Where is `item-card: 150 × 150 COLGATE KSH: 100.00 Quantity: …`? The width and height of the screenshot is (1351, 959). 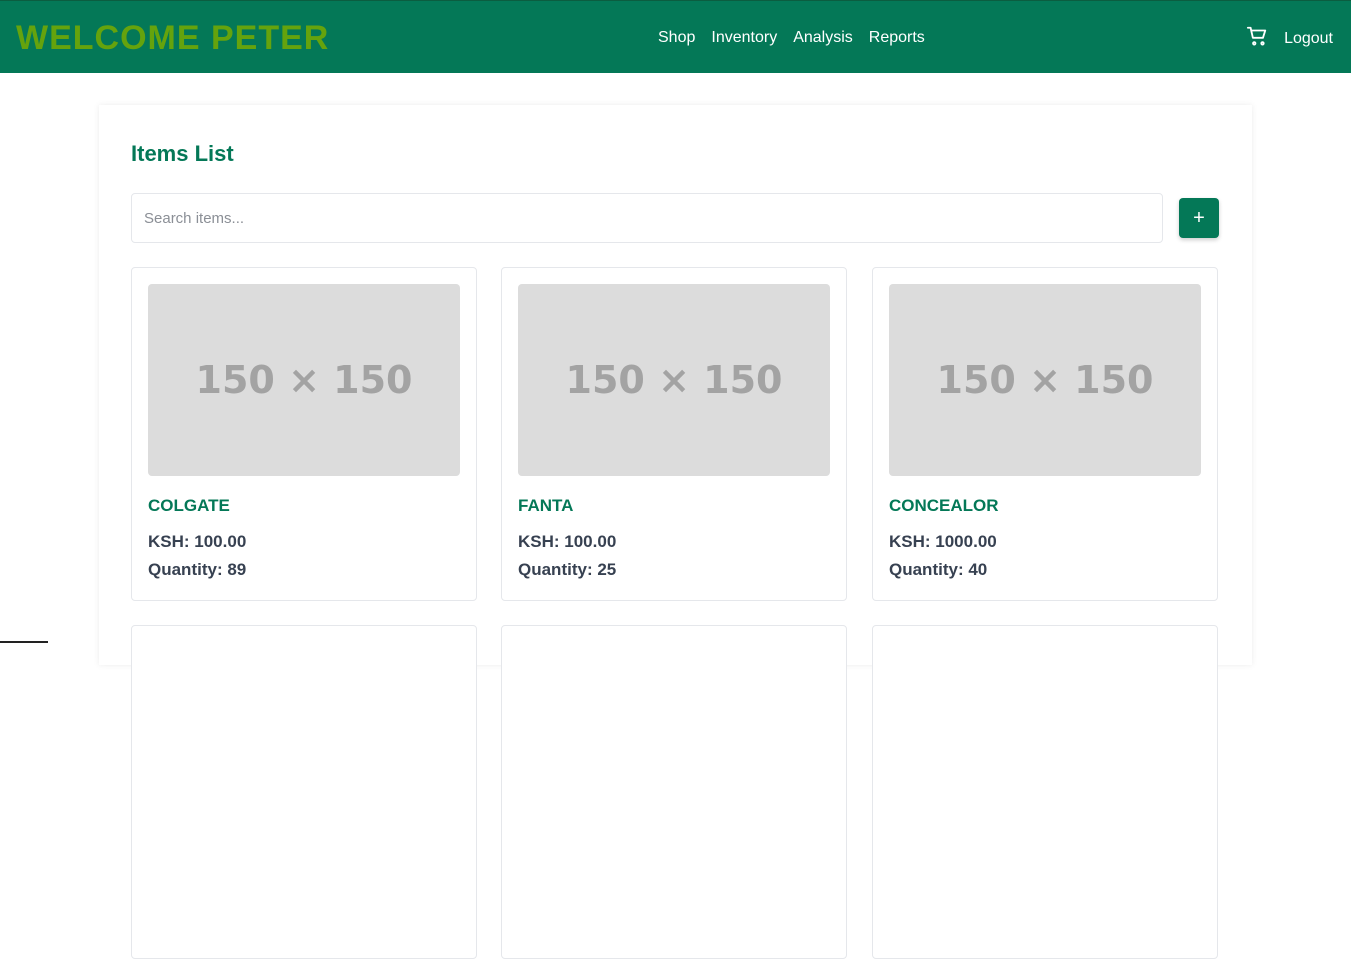
item-card: 150 × 150 COLGATE KSH: 100.00 Quantity: … is located at coordinates (304, 434).